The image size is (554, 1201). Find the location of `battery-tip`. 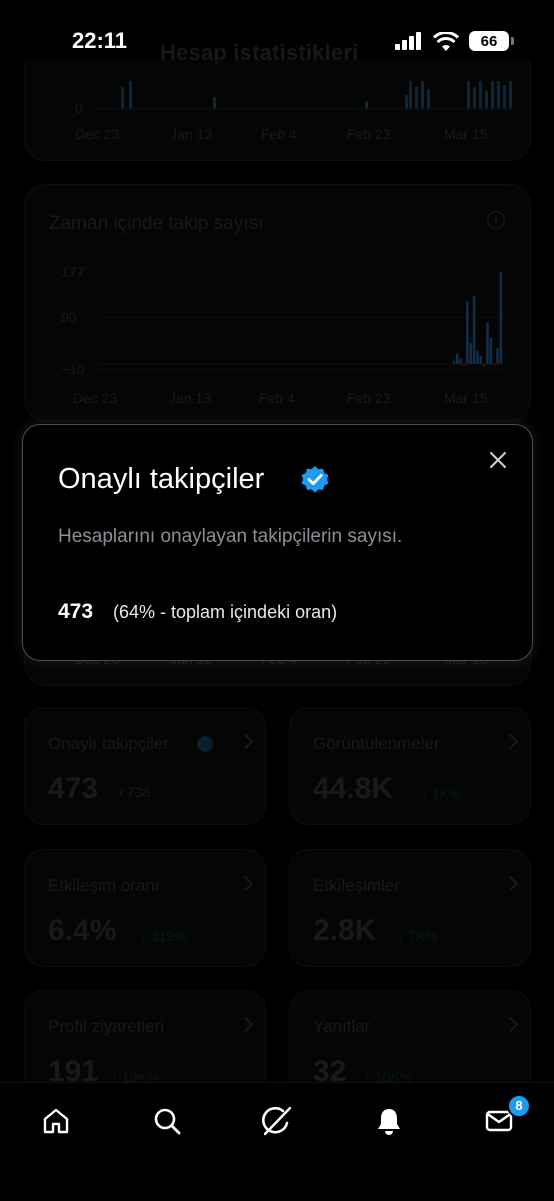

battery-tip is located at coordinates (512, 41).